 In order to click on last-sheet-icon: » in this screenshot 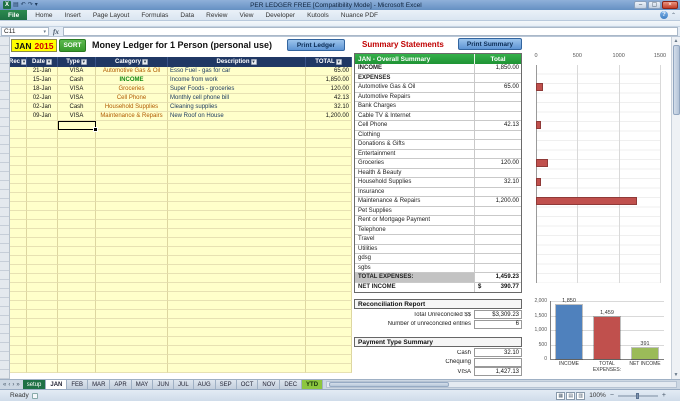, I will do `click(17, 385)`.